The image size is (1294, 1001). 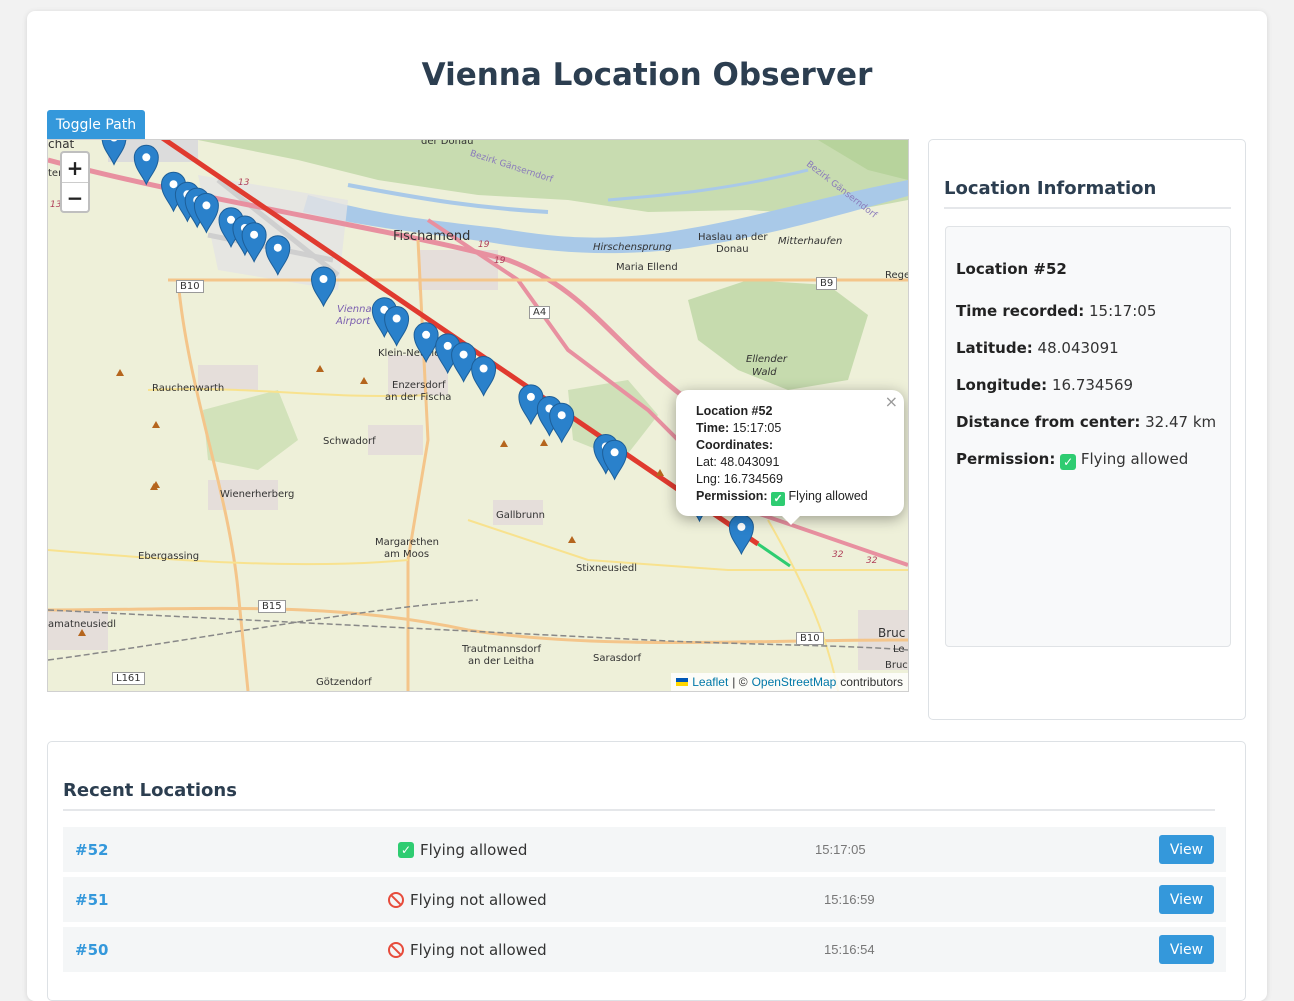 I want to click on row-time: 15:16:54, so click(x=849, y=949).